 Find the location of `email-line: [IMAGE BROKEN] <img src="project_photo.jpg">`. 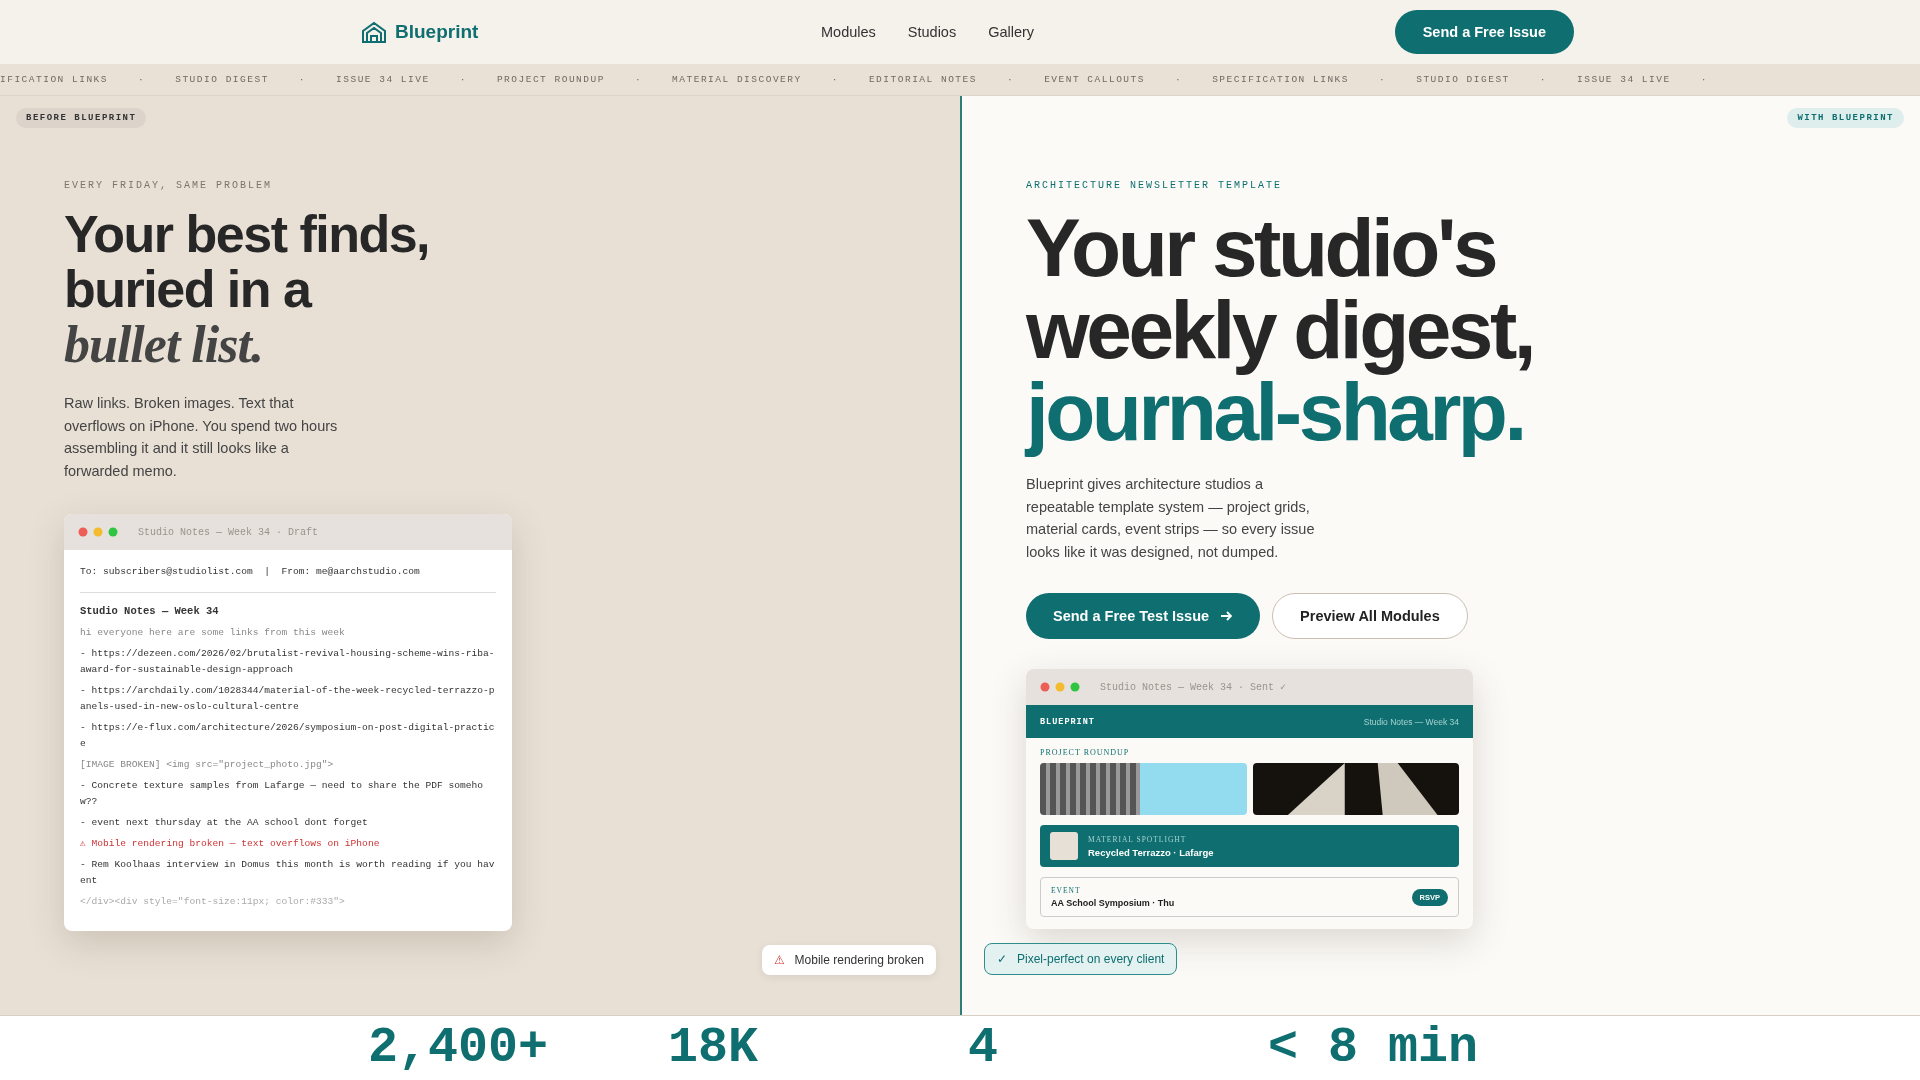

email-line: [IMAGE BROKEN] <img src="project_photo.jpg"> is located at coordinates (207, 765).